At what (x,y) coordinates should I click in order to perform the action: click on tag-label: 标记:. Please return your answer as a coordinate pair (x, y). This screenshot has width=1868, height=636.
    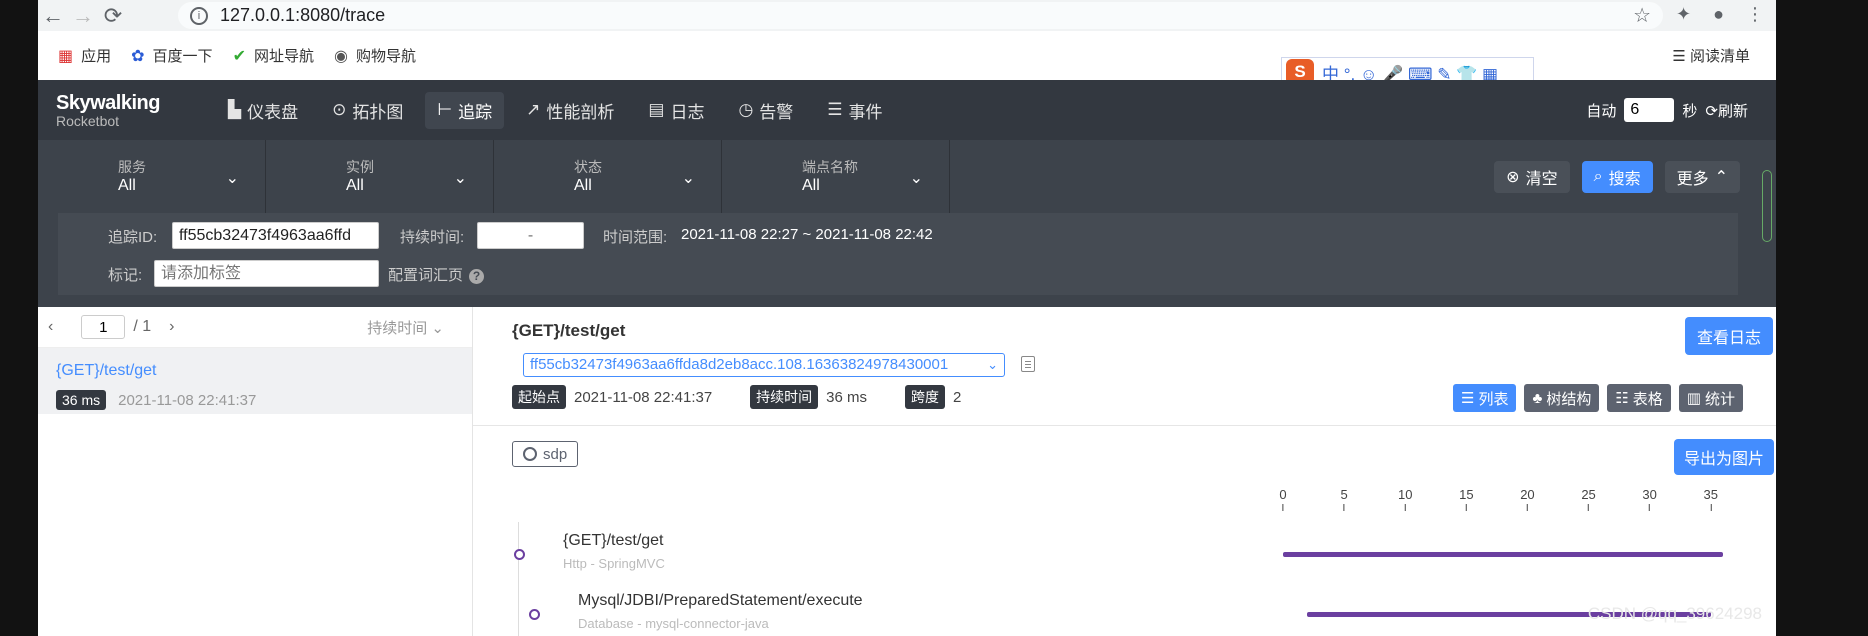
    Looking at the image, I should click on (125, 275).